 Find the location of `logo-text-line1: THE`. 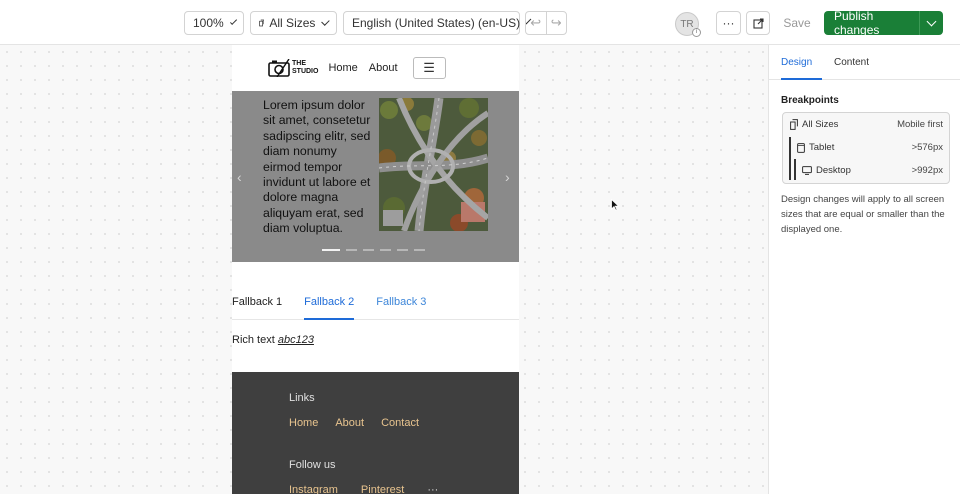

logo-text-line1: THE is located at coordinates (299, 63).